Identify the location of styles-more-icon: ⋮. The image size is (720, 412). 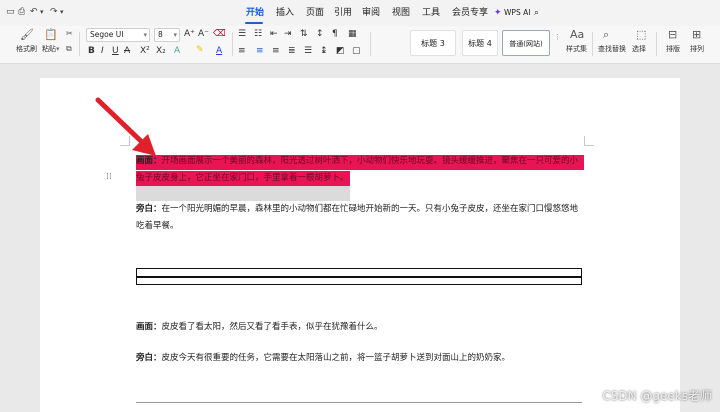
(557, 37).